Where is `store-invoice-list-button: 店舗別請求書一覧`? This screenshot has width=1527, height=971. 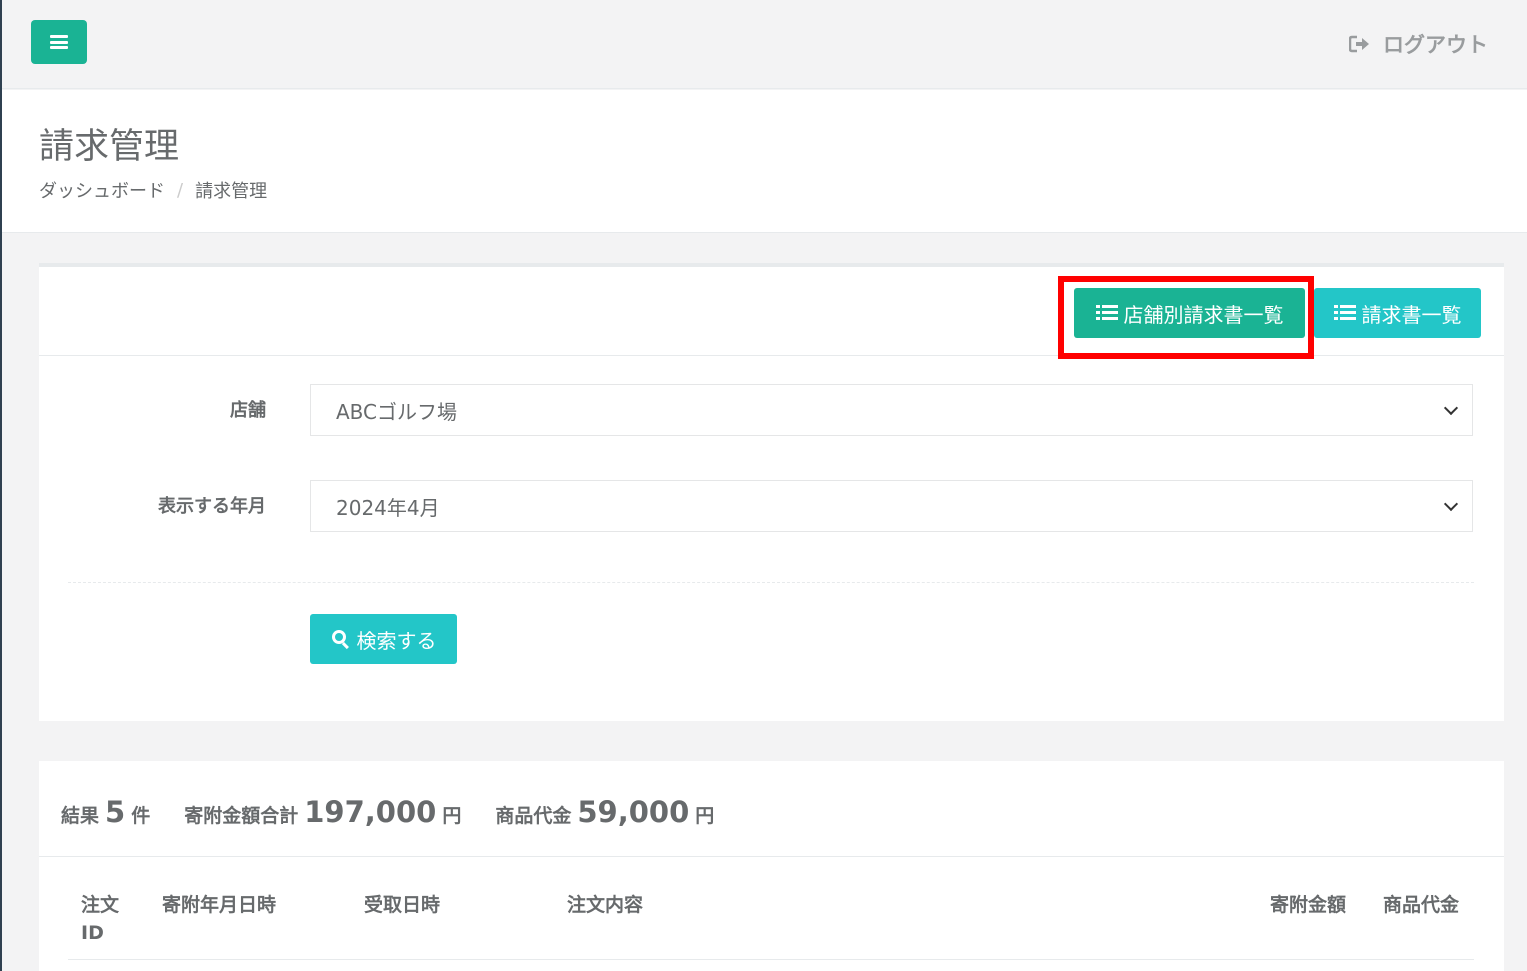
store-invoice-list-button: 店舗別請求書一覧 is located at coordinates (1189, 313).